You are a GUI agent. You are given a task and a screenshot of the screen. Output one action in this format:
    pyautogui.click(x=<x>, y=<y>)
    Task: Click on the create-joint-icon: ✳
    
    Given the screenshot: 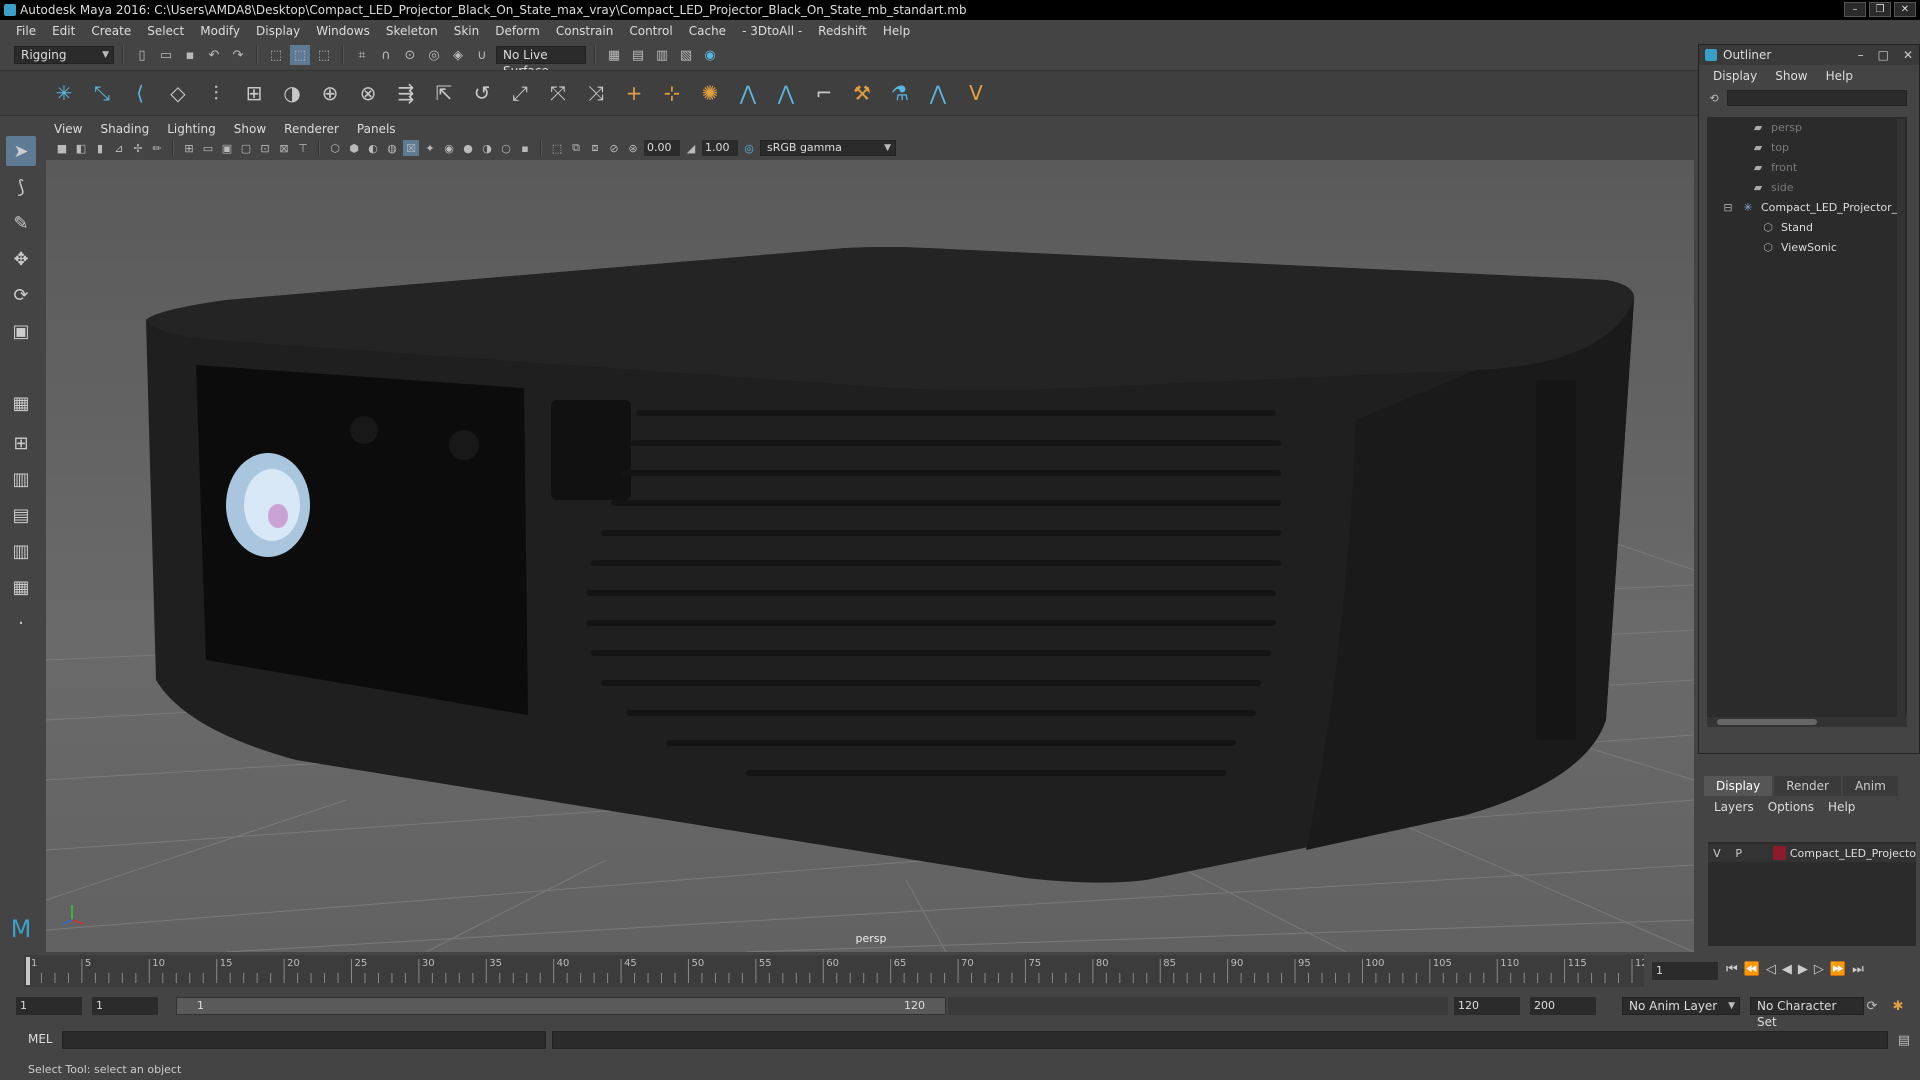 What is the action you would take?
    pyautogui.click(x=64, y=93)
    